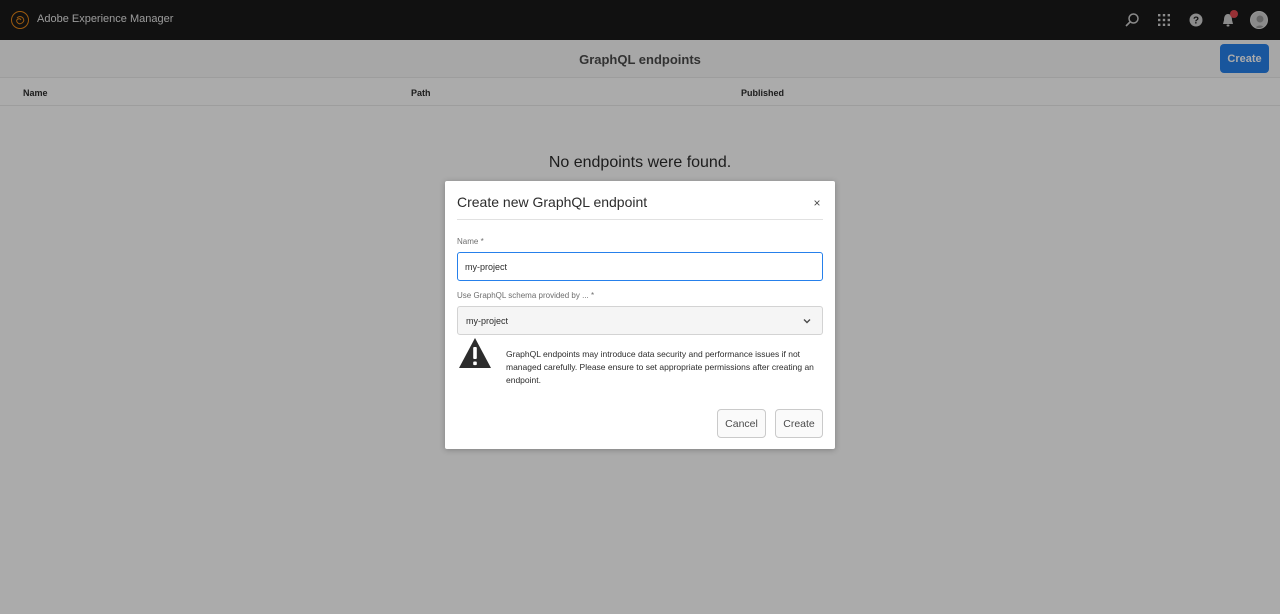 The image size is (1280, 614). I want to click on close-icon: ×, so click(817, 203).